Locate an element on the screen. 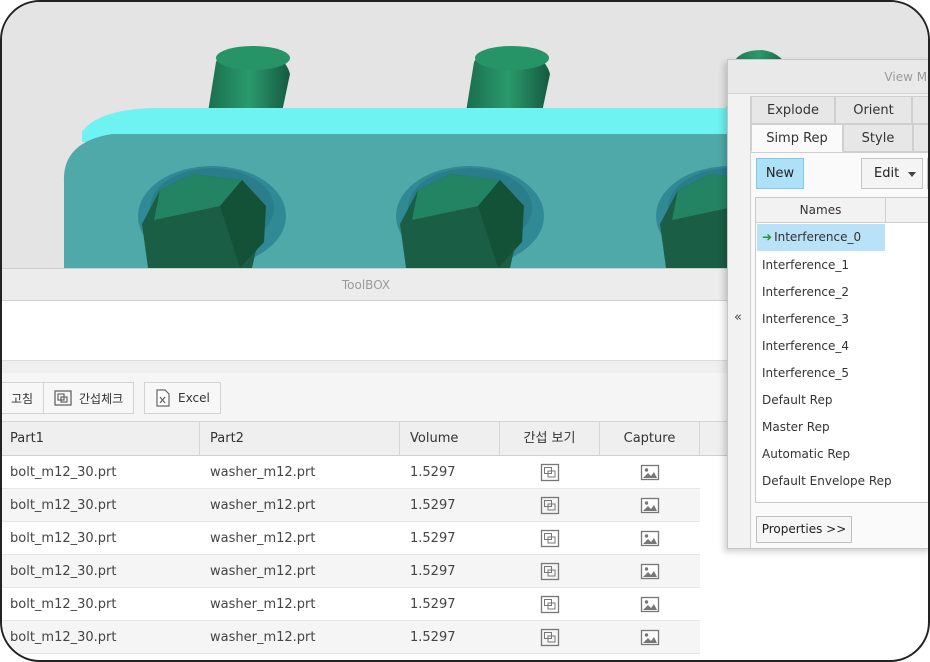 The image size is (930, 662). interference-check-icon is located at coordinates (63, 398).